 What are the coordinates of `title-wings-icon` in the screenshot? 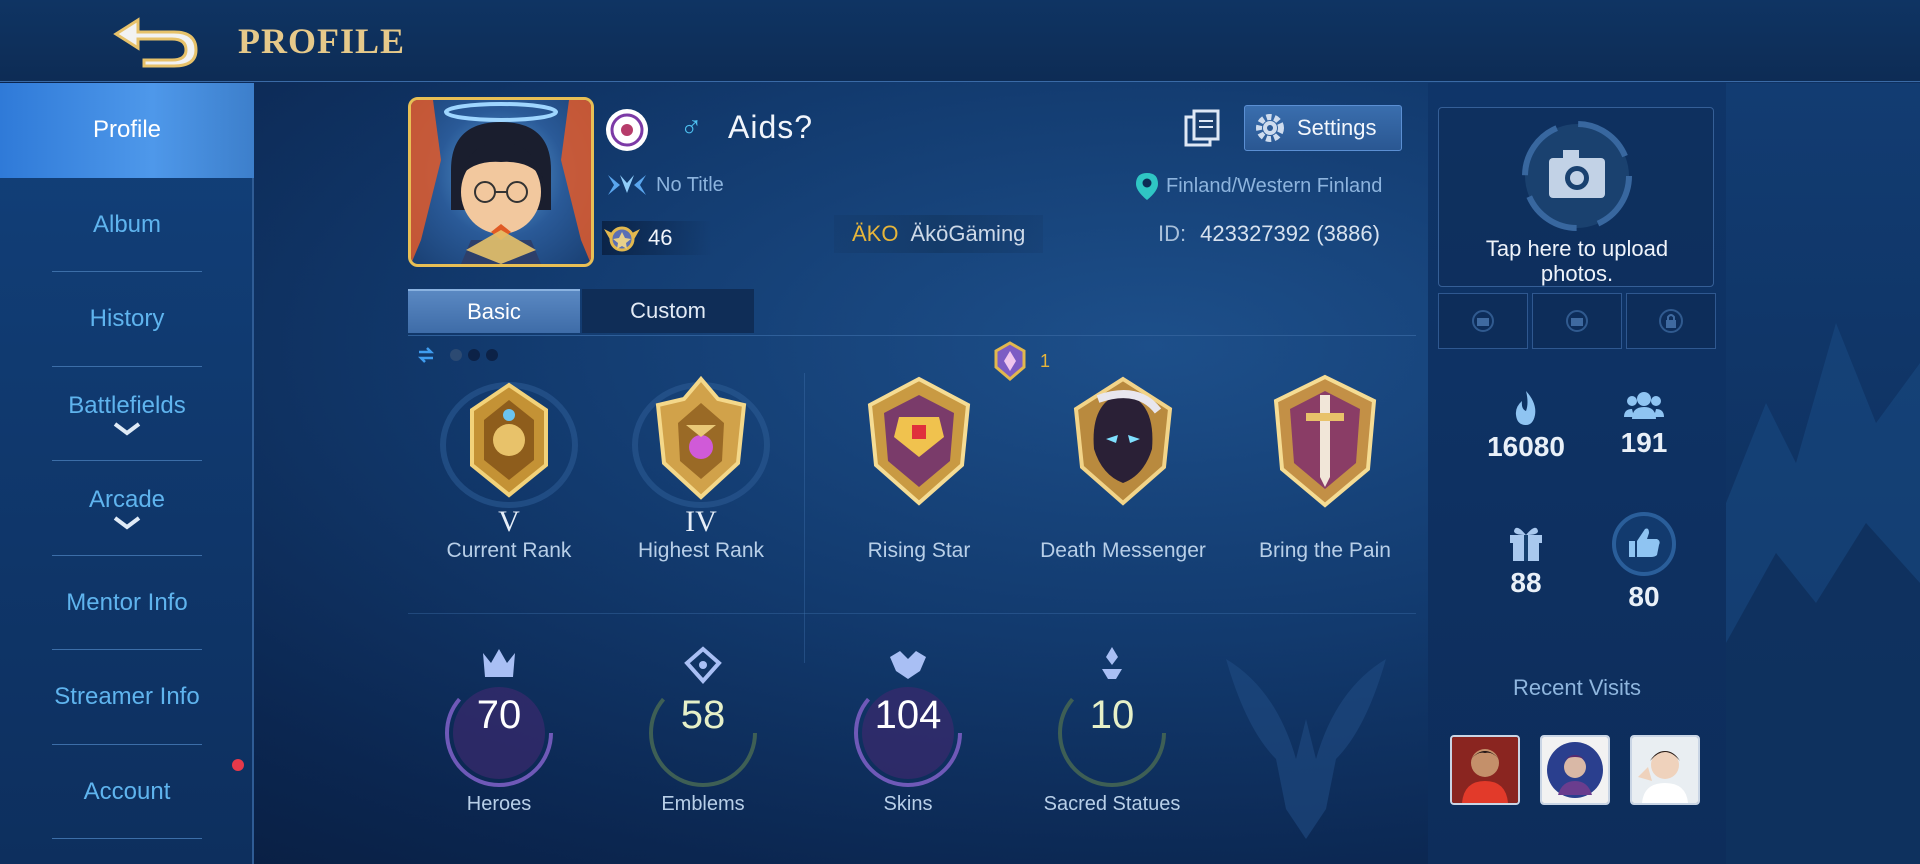 It's located at (627, 185).